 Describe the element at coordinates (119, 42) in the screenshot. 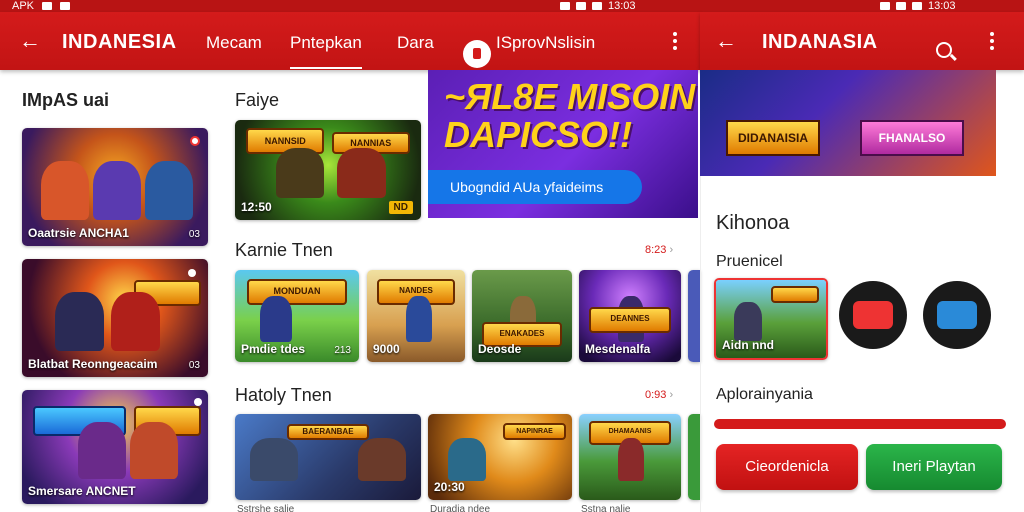

I see `app-title: INDANESIA` at that location.